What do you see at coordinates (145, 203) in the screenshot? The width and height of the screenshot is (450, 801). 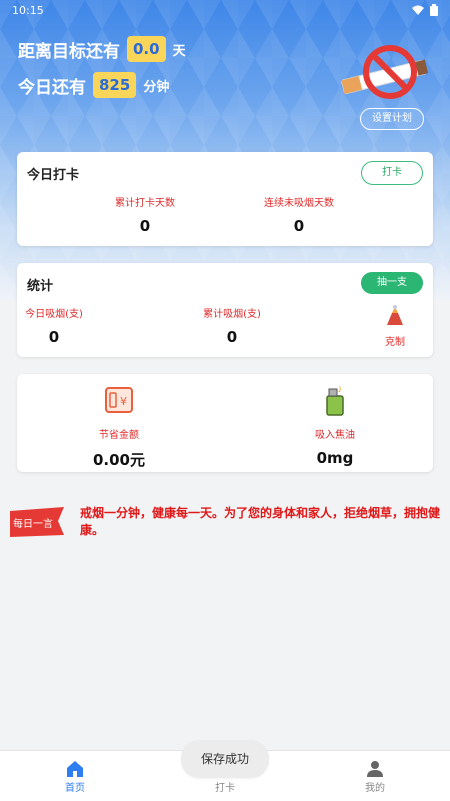 I see `total-checkin-days-label: 累计打卡天数` at bounding box center [145, 203].